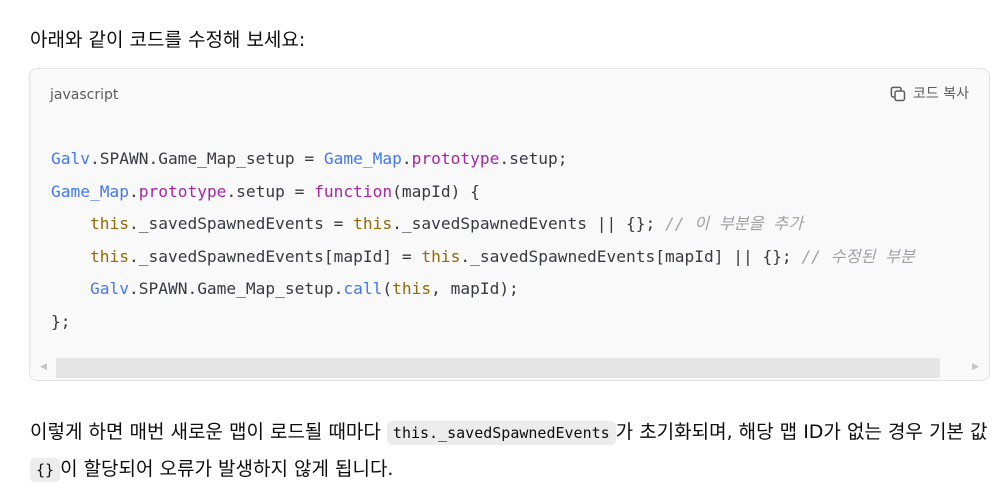 This screenshot has height=493, width=1007. Describe the element at coordinates (898, 94) in the screenshot. I see `copy-icon` at that location.